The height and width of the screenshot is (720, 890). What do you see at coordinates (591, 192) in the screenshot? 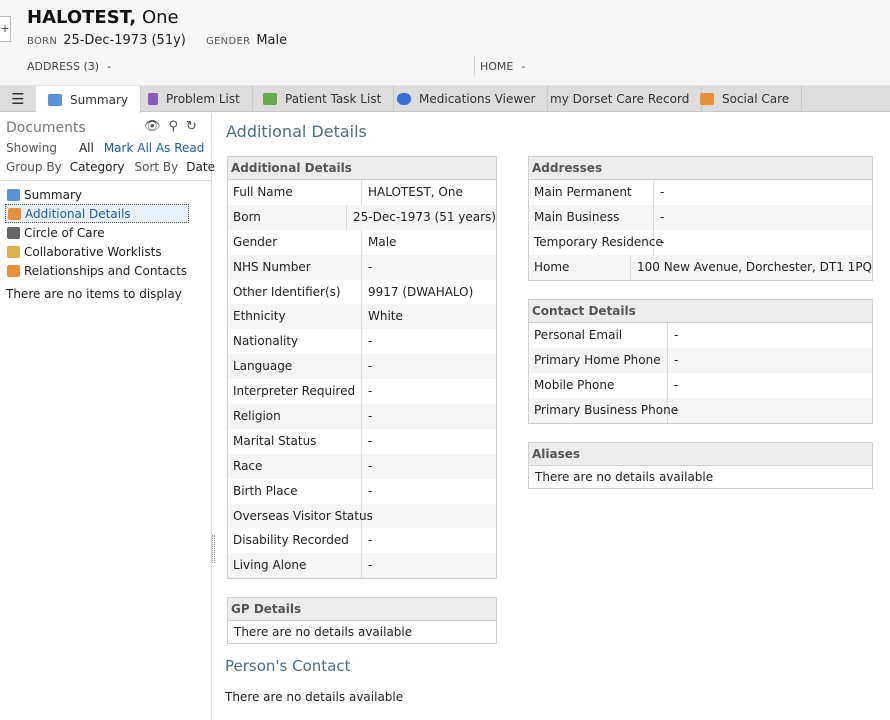
I see `field-label: Main Permanent` at bounding box center [591, 192].